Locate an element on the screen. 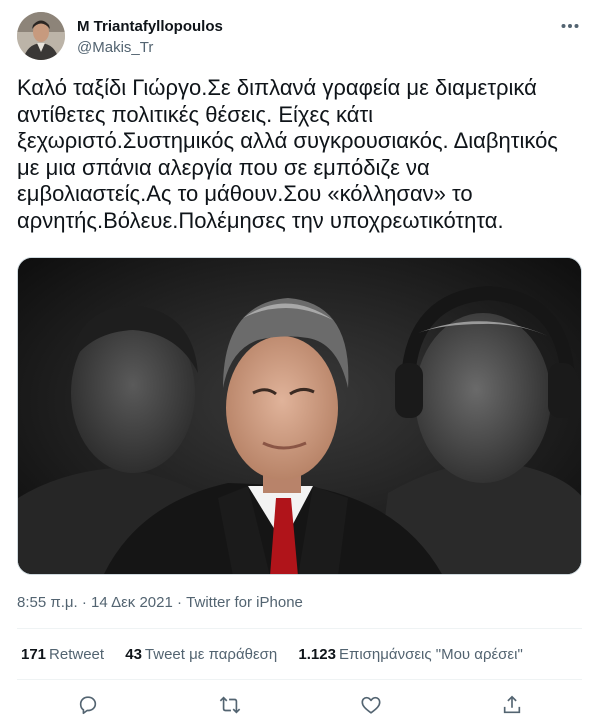 This screenshot has height=728, width=598. share-icon is located at coordinates (512, 704).